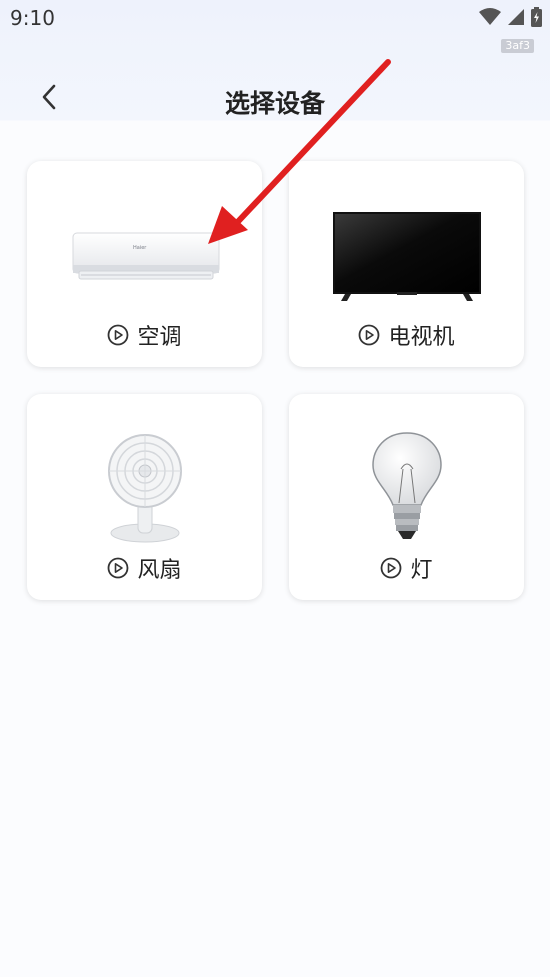 The height and width of the screenshot is (977, 550). I want to click on device-label-television: 电视机, so click(406, 335).